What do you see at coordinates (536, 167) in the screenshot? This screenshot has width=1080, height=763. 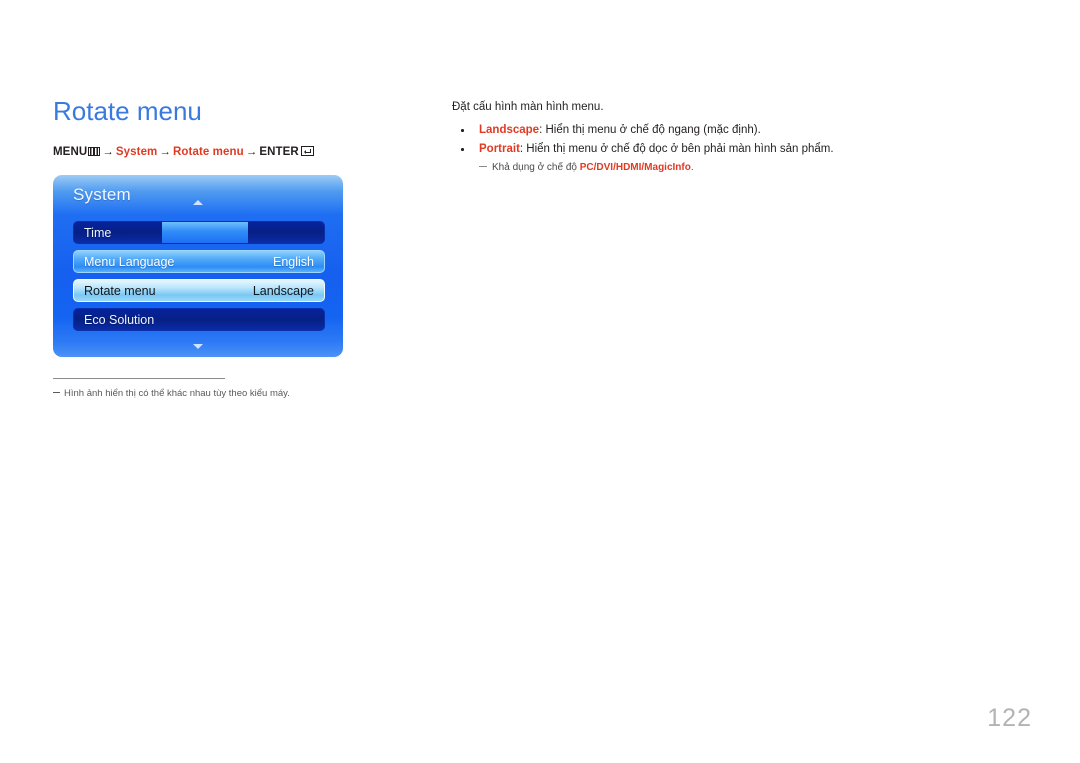 I see `availability-note-prefix: Khả dụng ở chế độ` at bounding box center [536, 167].